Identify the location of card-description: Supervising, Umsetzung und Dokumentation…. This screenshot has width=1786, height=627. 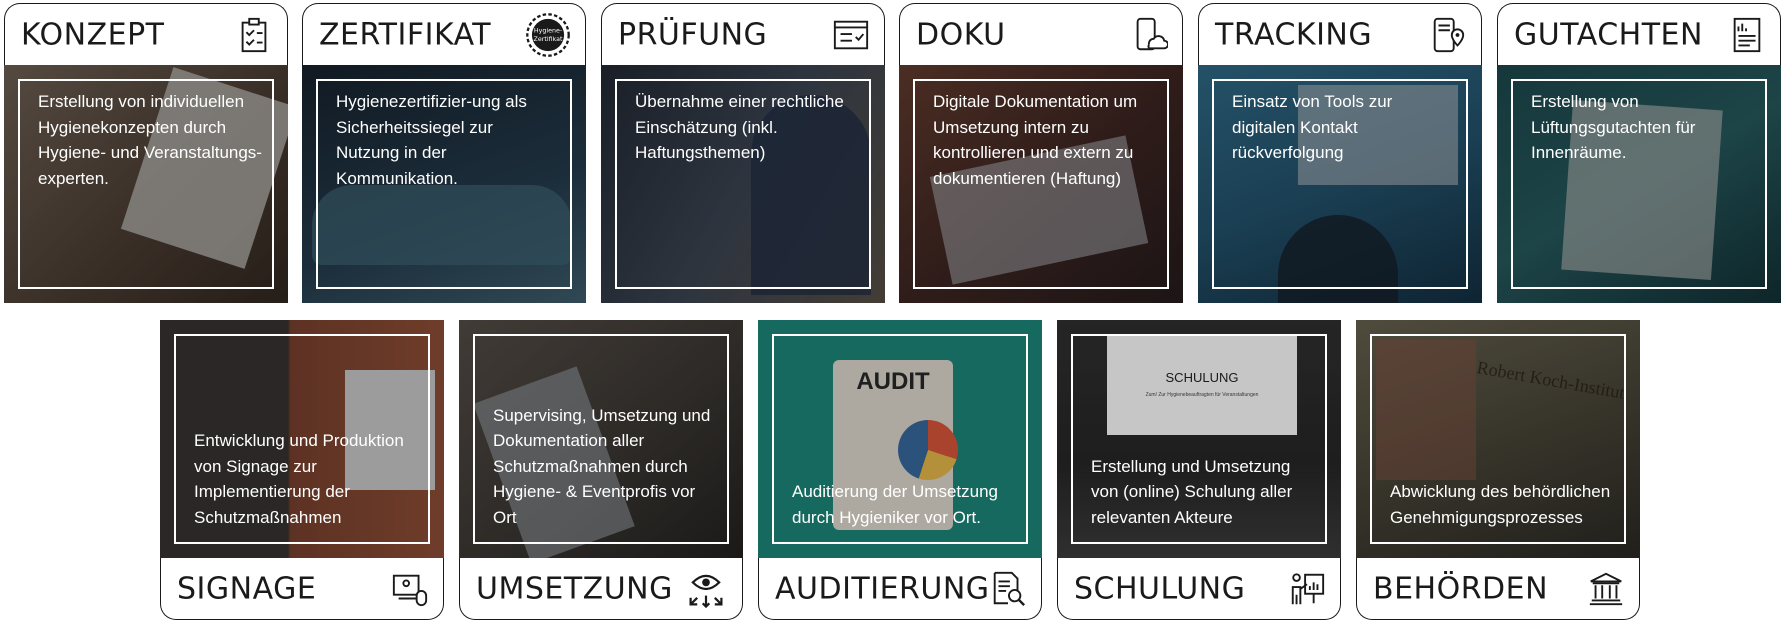
(602, 466).